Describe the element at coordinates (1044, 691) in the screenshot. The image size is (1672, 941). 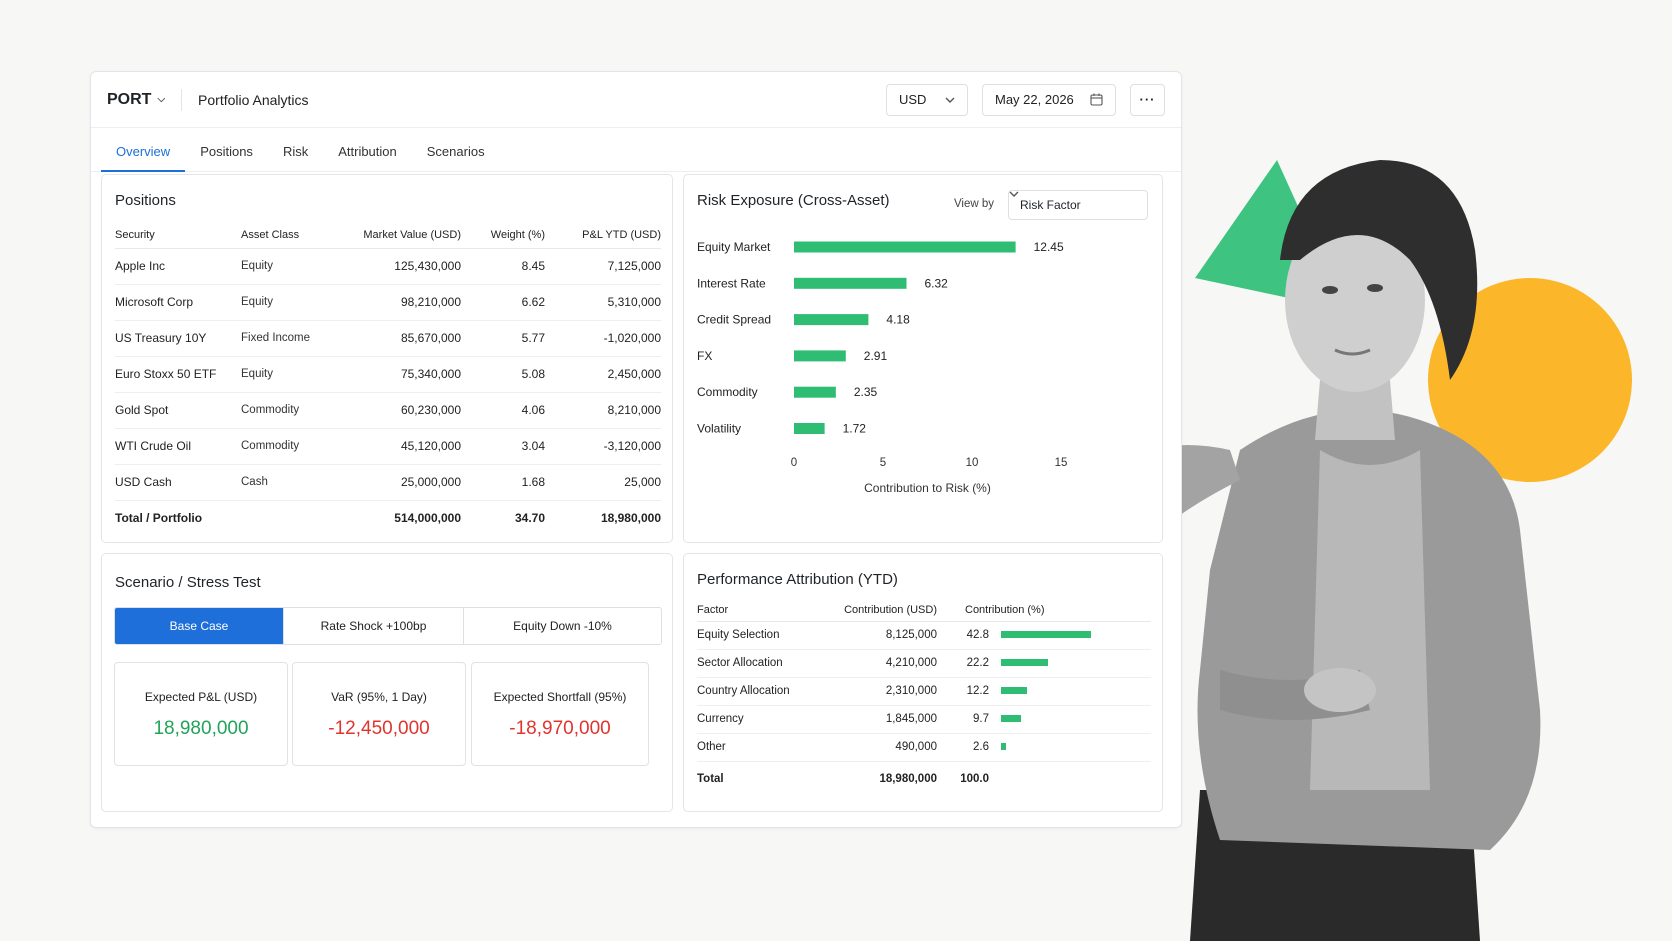
I see `contribution-pct-cell: 12.2` at that location.